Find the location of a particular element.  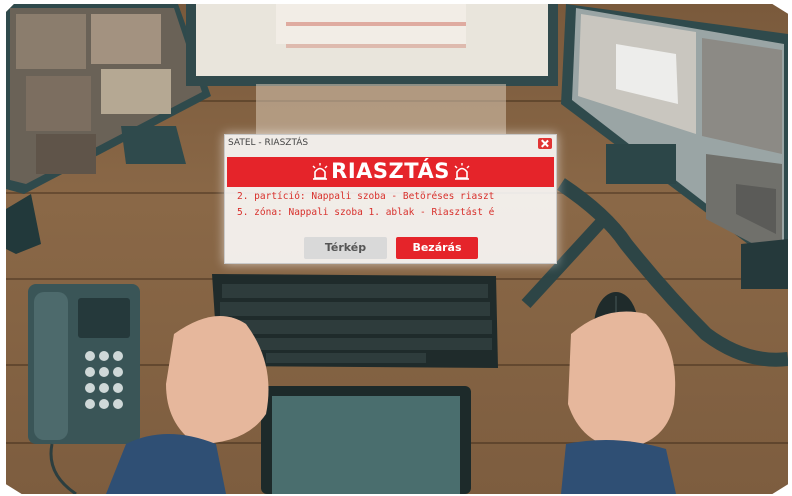

close-icon is located at coordinates (545, 143).